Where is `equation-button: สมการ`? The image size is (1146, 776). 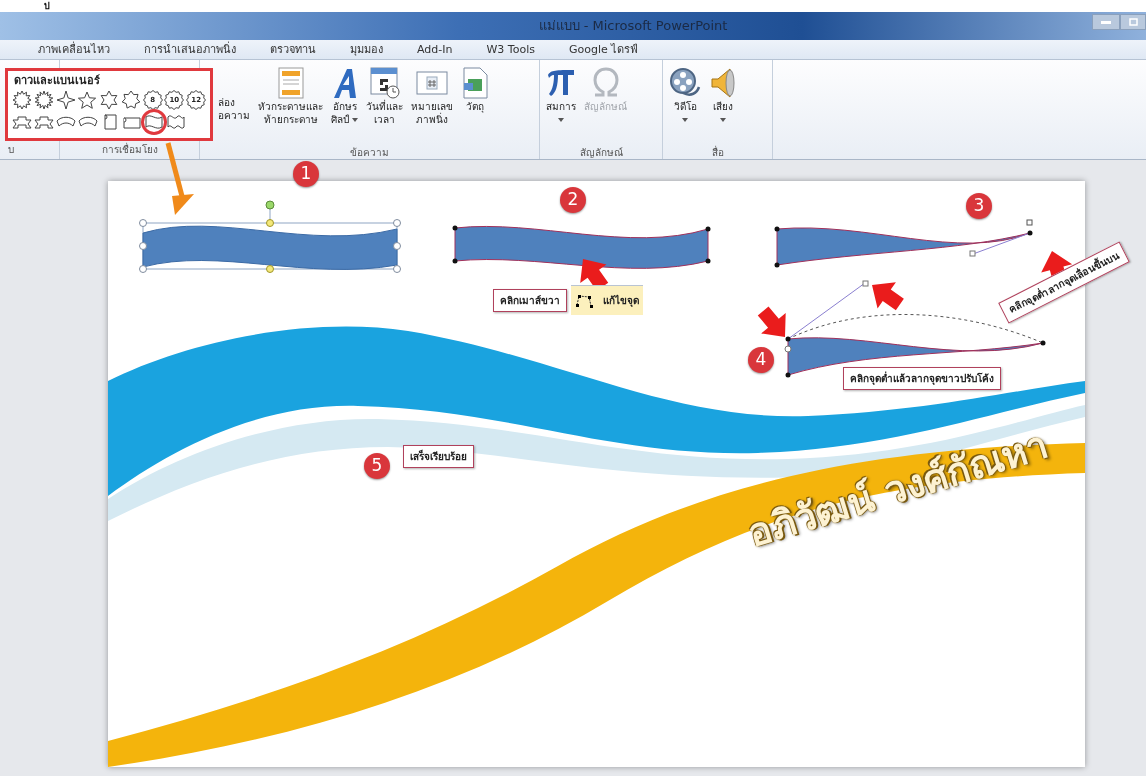 equation-button: สมการ is located at coordinates (561, 106).